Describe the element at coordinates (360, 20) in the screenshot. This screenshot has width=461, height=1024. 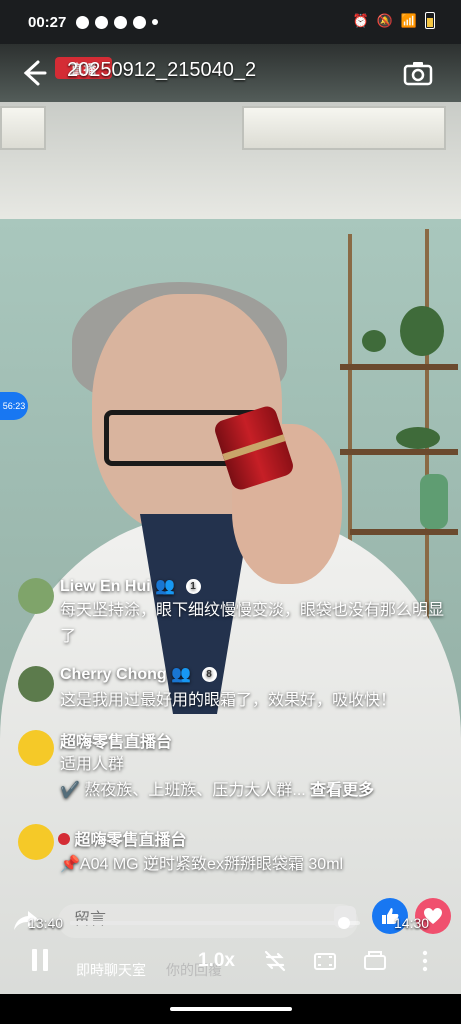
I see `alarm-icon: ⏰` at that location.